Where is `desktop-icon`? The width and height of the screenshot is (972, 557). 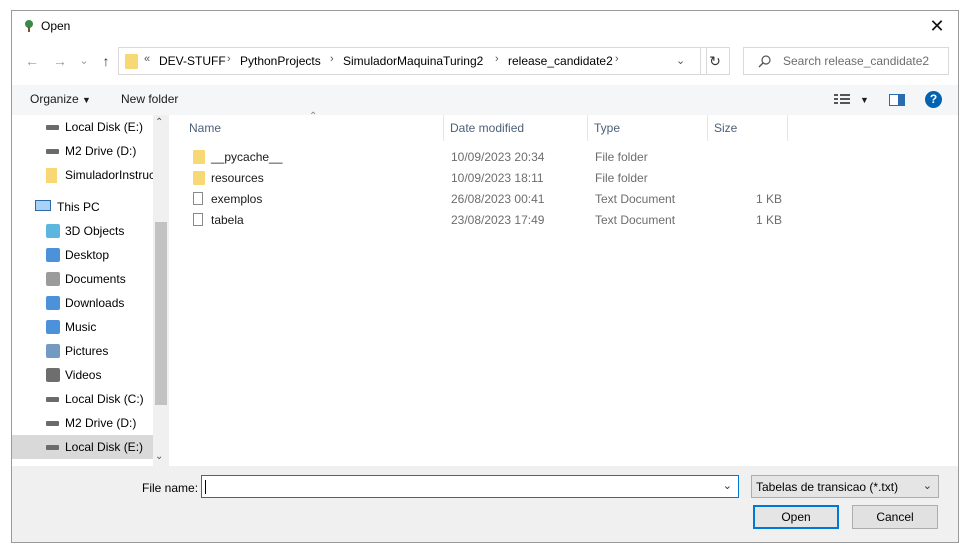
desktop-icon is located at coordinates (53, 255).